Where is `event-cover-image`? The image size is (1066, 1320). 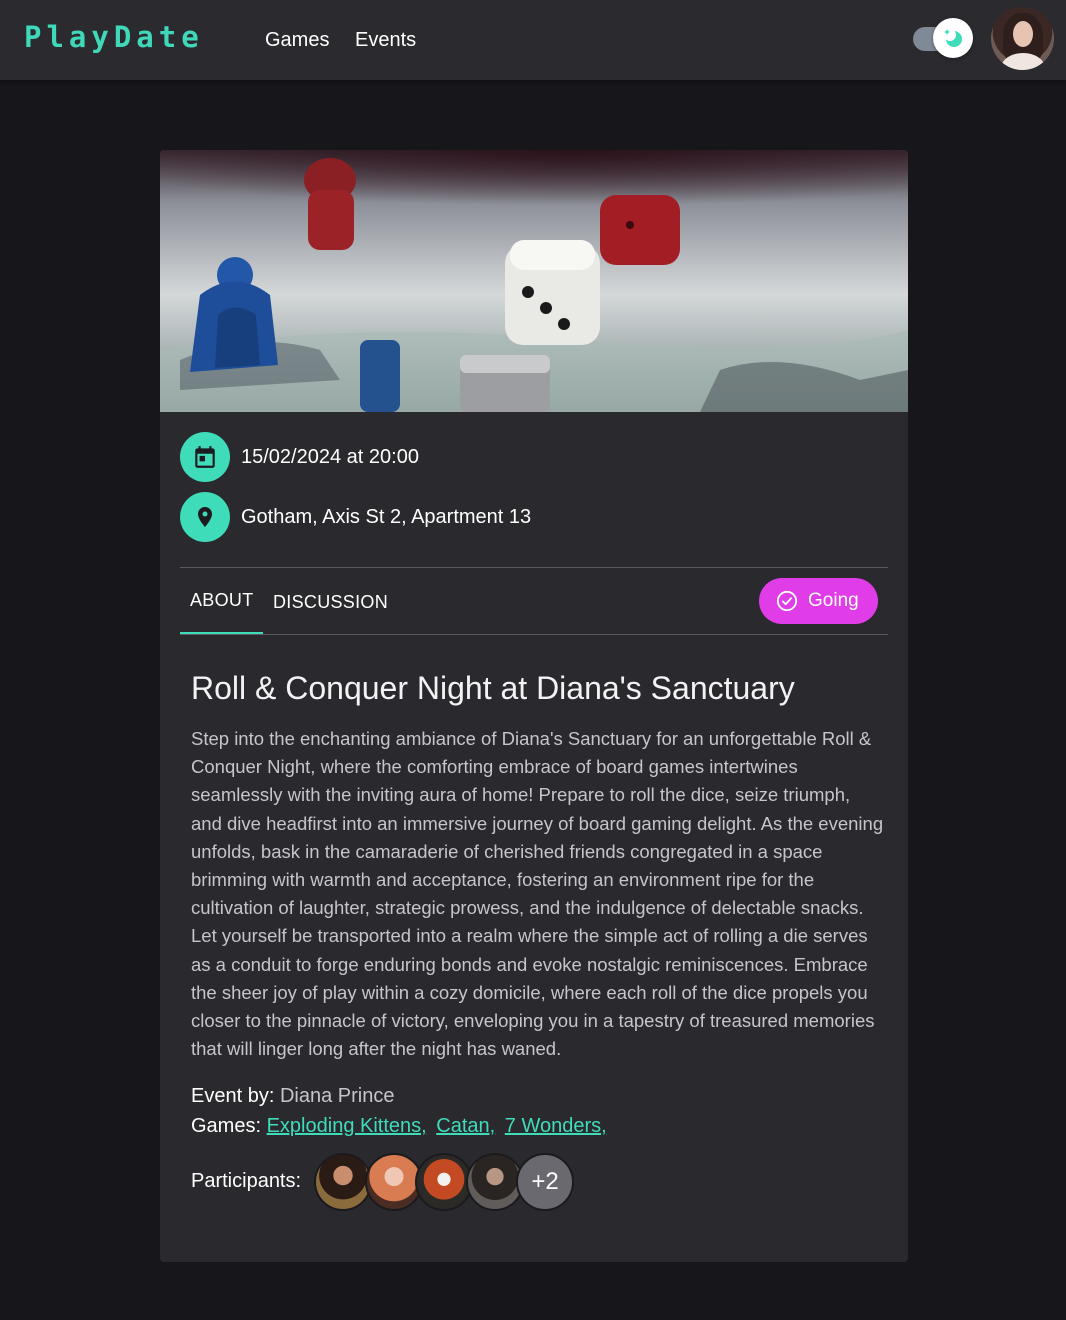
event-cover-image is located at coordinates (534, 281).